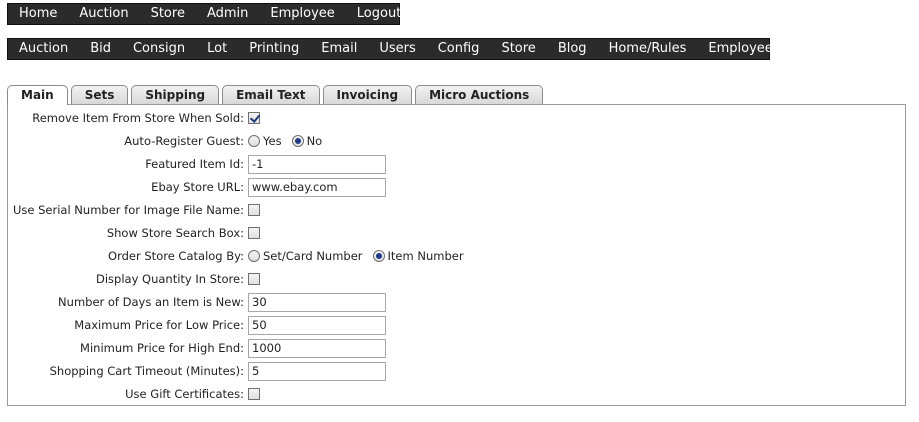 Image resolution: width=919 pixels, height=422 pixels. I want to click on order-by-item-radio, so click(378, 256).